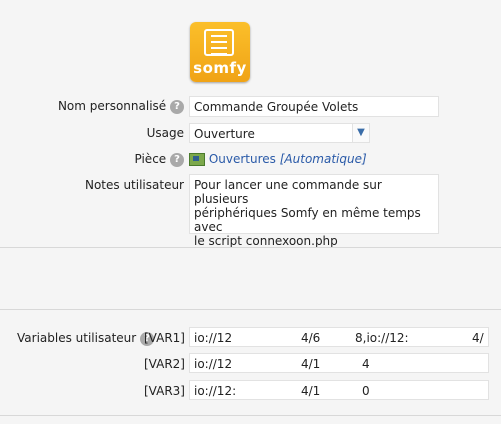 Image resolution: width=501 pixels, height=424 pixels. Describe the element at coordinates (314, 106) in the screenshot. I see `nom-field: Commande Groupée Volets` at that location.